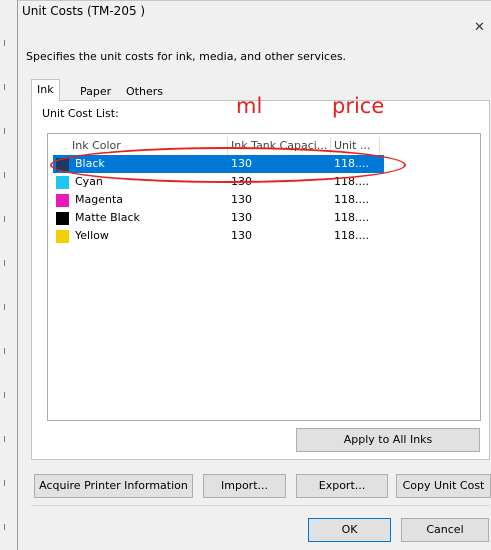 This screenshot has height=550, width=491. I want to click on footer-divider, so click(260, 505).